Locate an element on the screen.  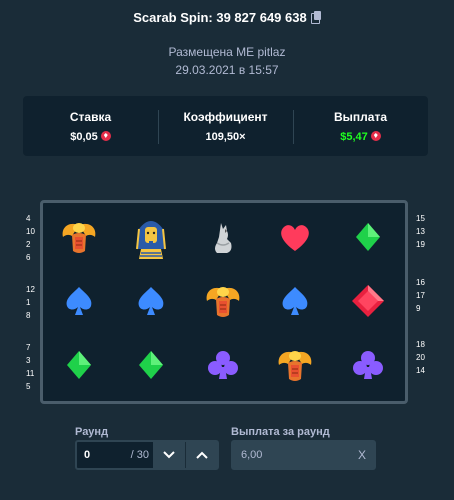
game-title-row: Scarab Spin: 39 827 649 638 is located at coordinates (227, 17).